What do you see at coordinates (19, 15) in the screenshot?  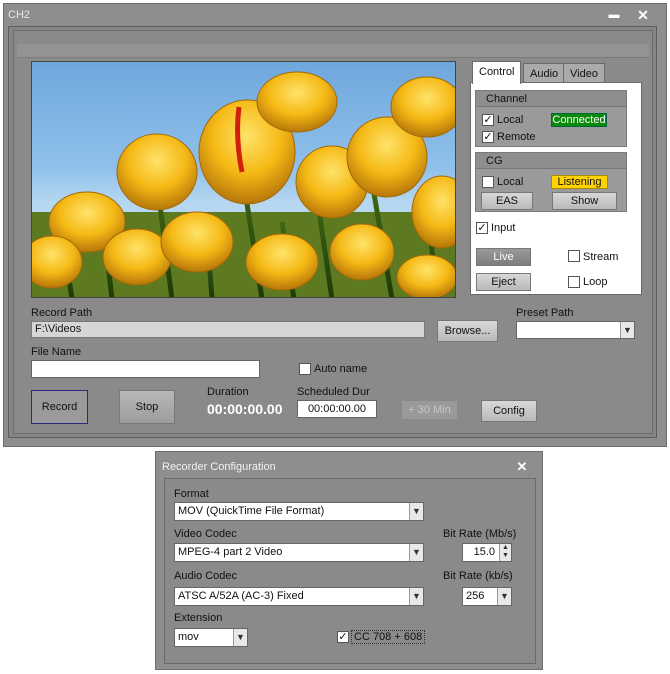 I see `window-title: CH2` at bounding box center [19, 15].